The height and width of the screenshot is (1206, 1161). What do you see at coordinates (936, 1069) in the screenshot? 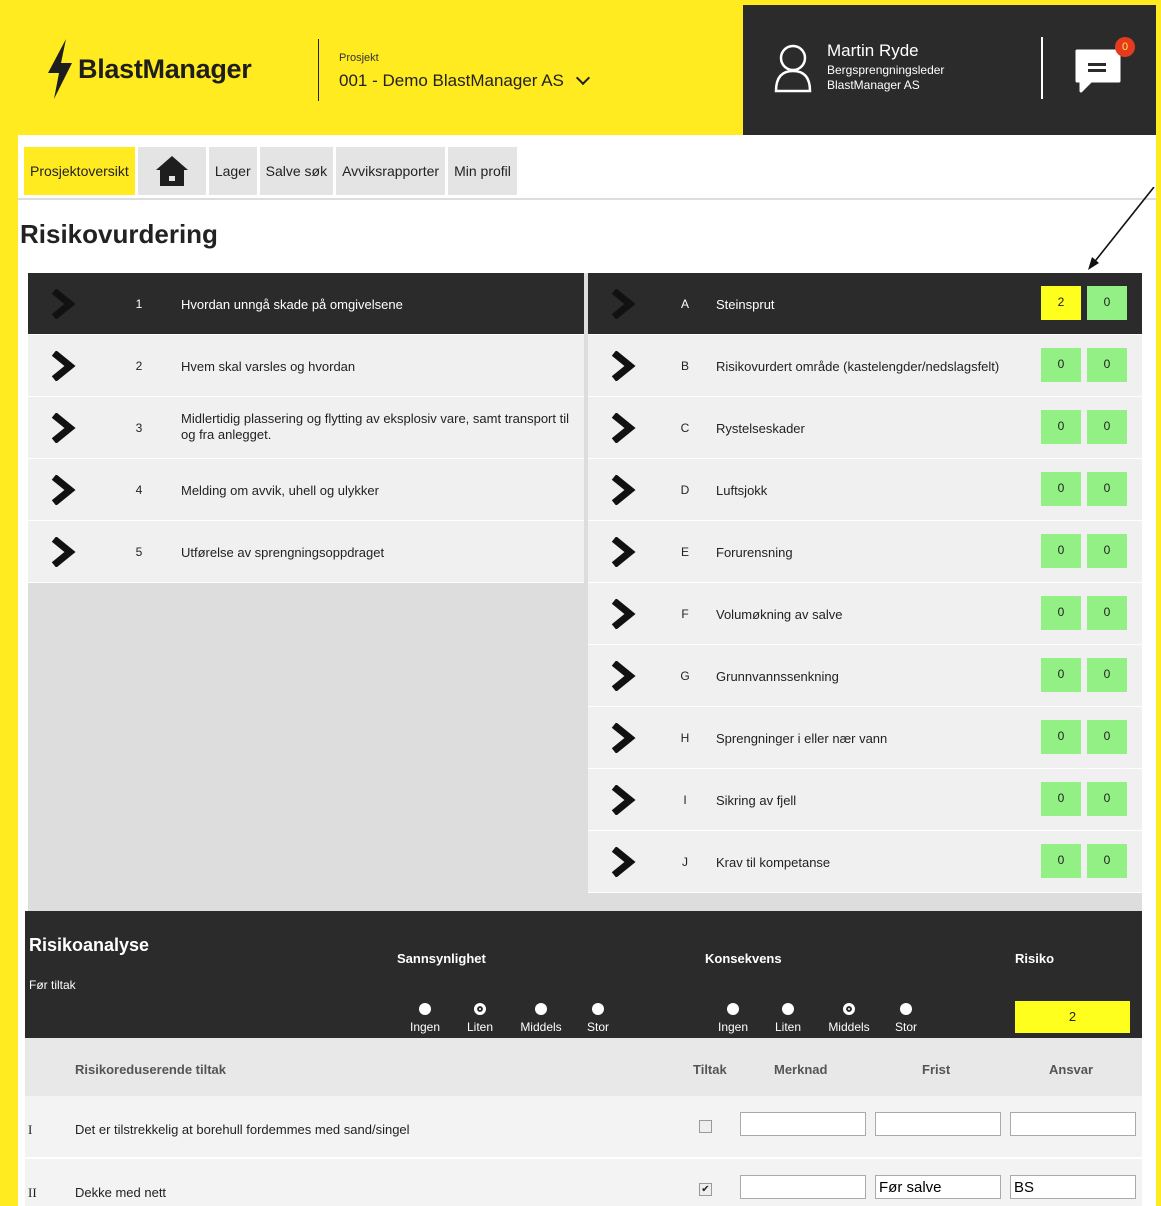
I see `col-frist: Frist` at bounding box center [936, 1069].